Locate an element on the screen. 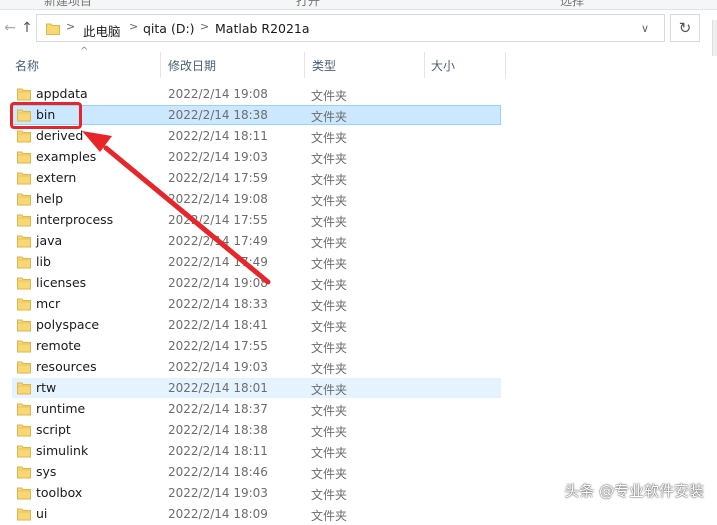 Image resolution: width=717 pixels, height=525 pixels. file-row-toolbox: toolbox 2022/2/14 19:03 文件夹 is located at coordinates (260, 493).